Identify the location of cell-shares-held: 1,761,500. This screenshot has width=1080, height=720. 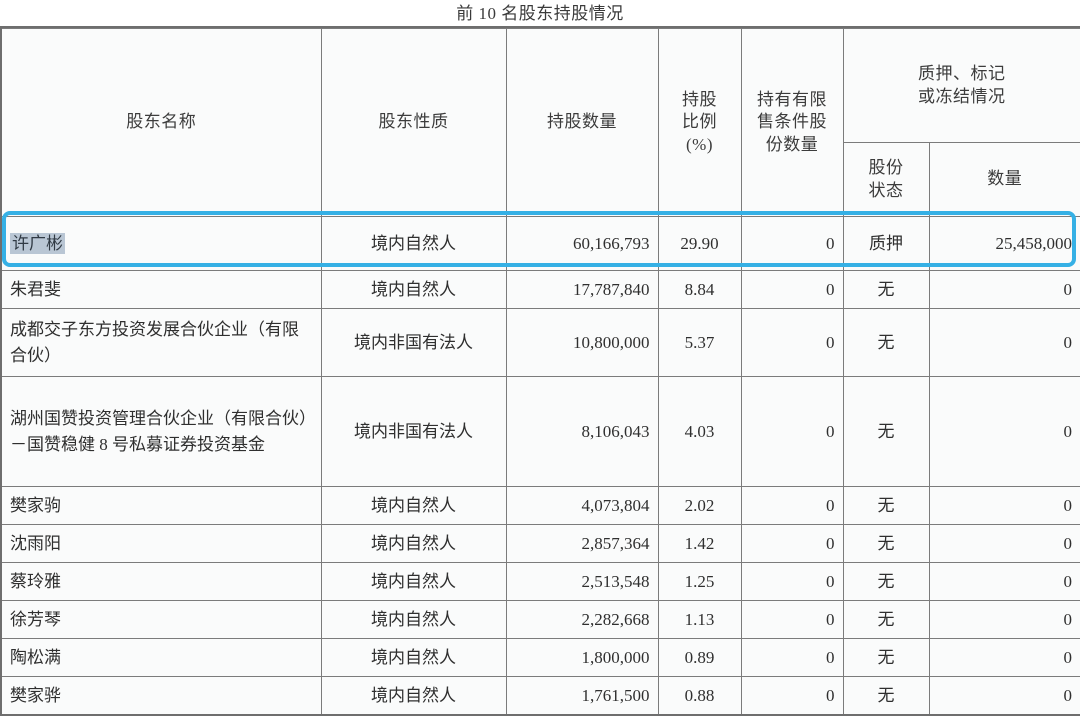
(582, 695).